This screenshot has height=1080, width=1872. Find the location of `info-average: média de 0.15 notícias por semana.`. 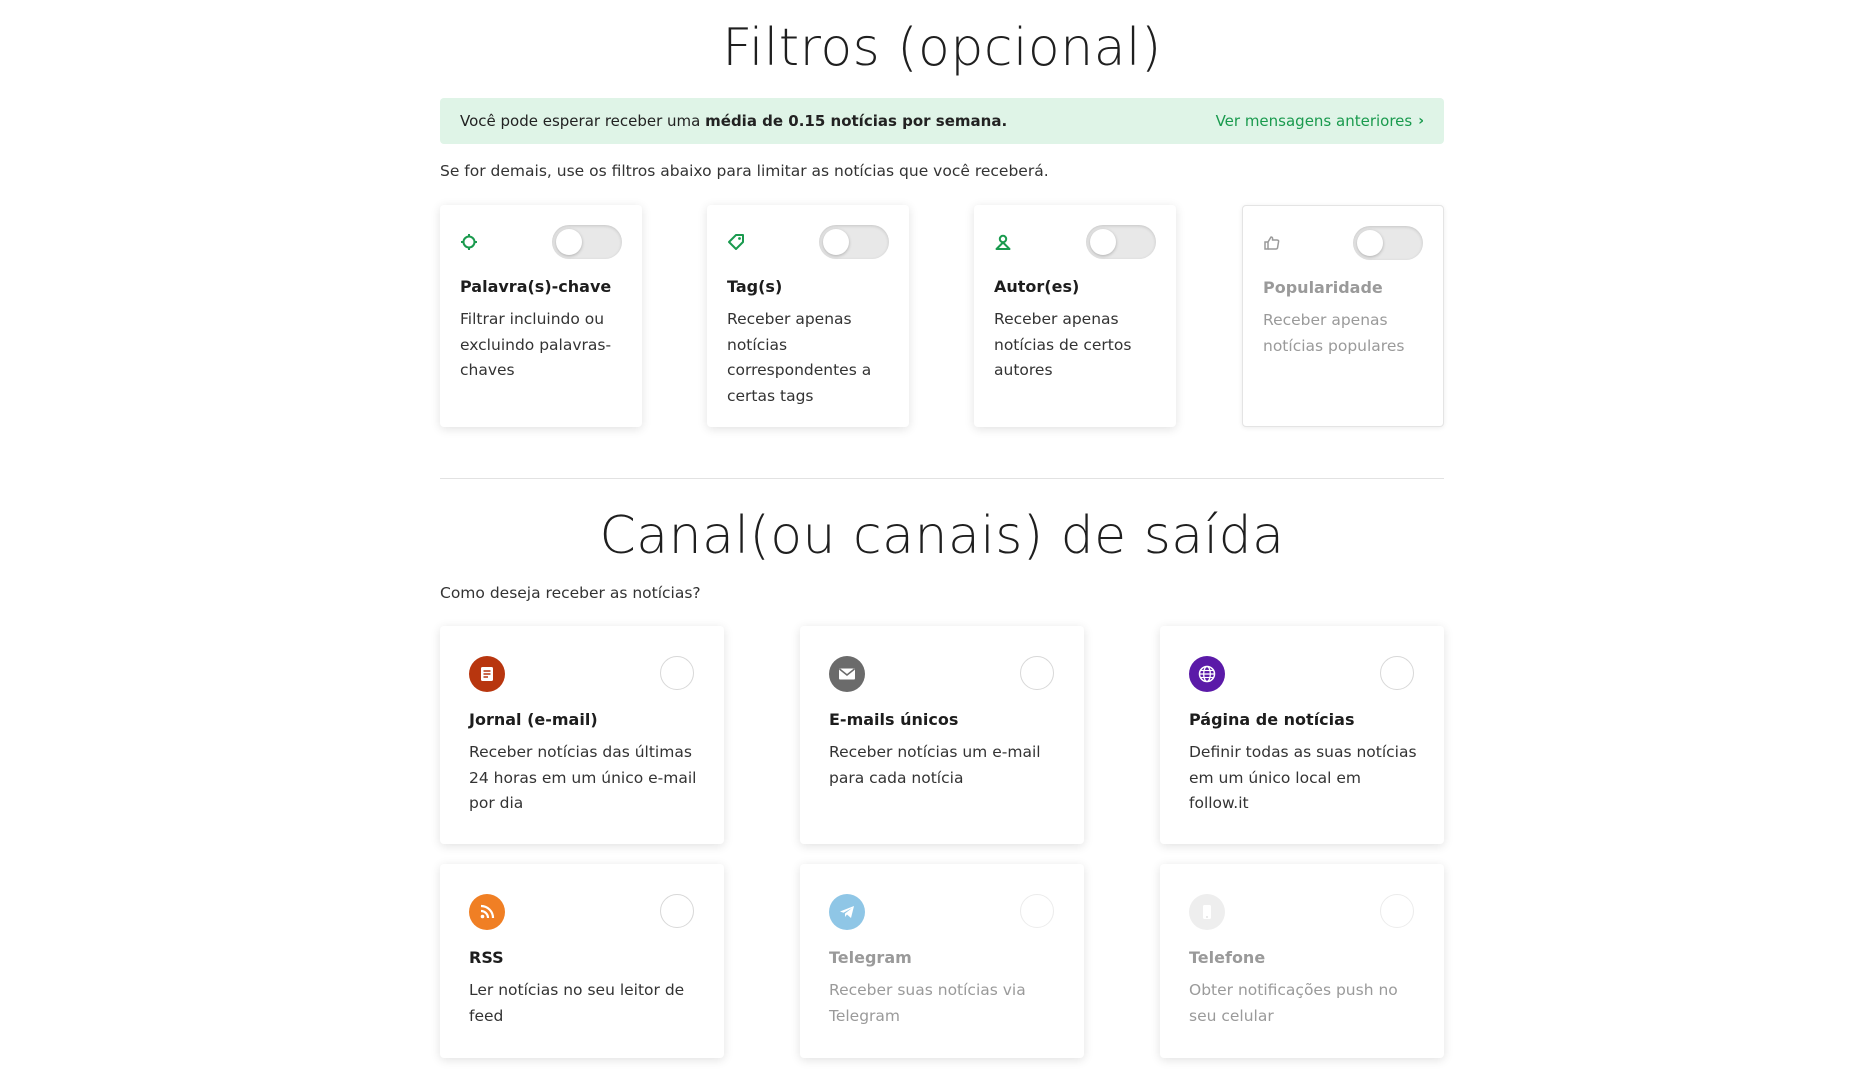

info-average: média de 0.15 notícias por semana. is located at coordinates (856, 121).